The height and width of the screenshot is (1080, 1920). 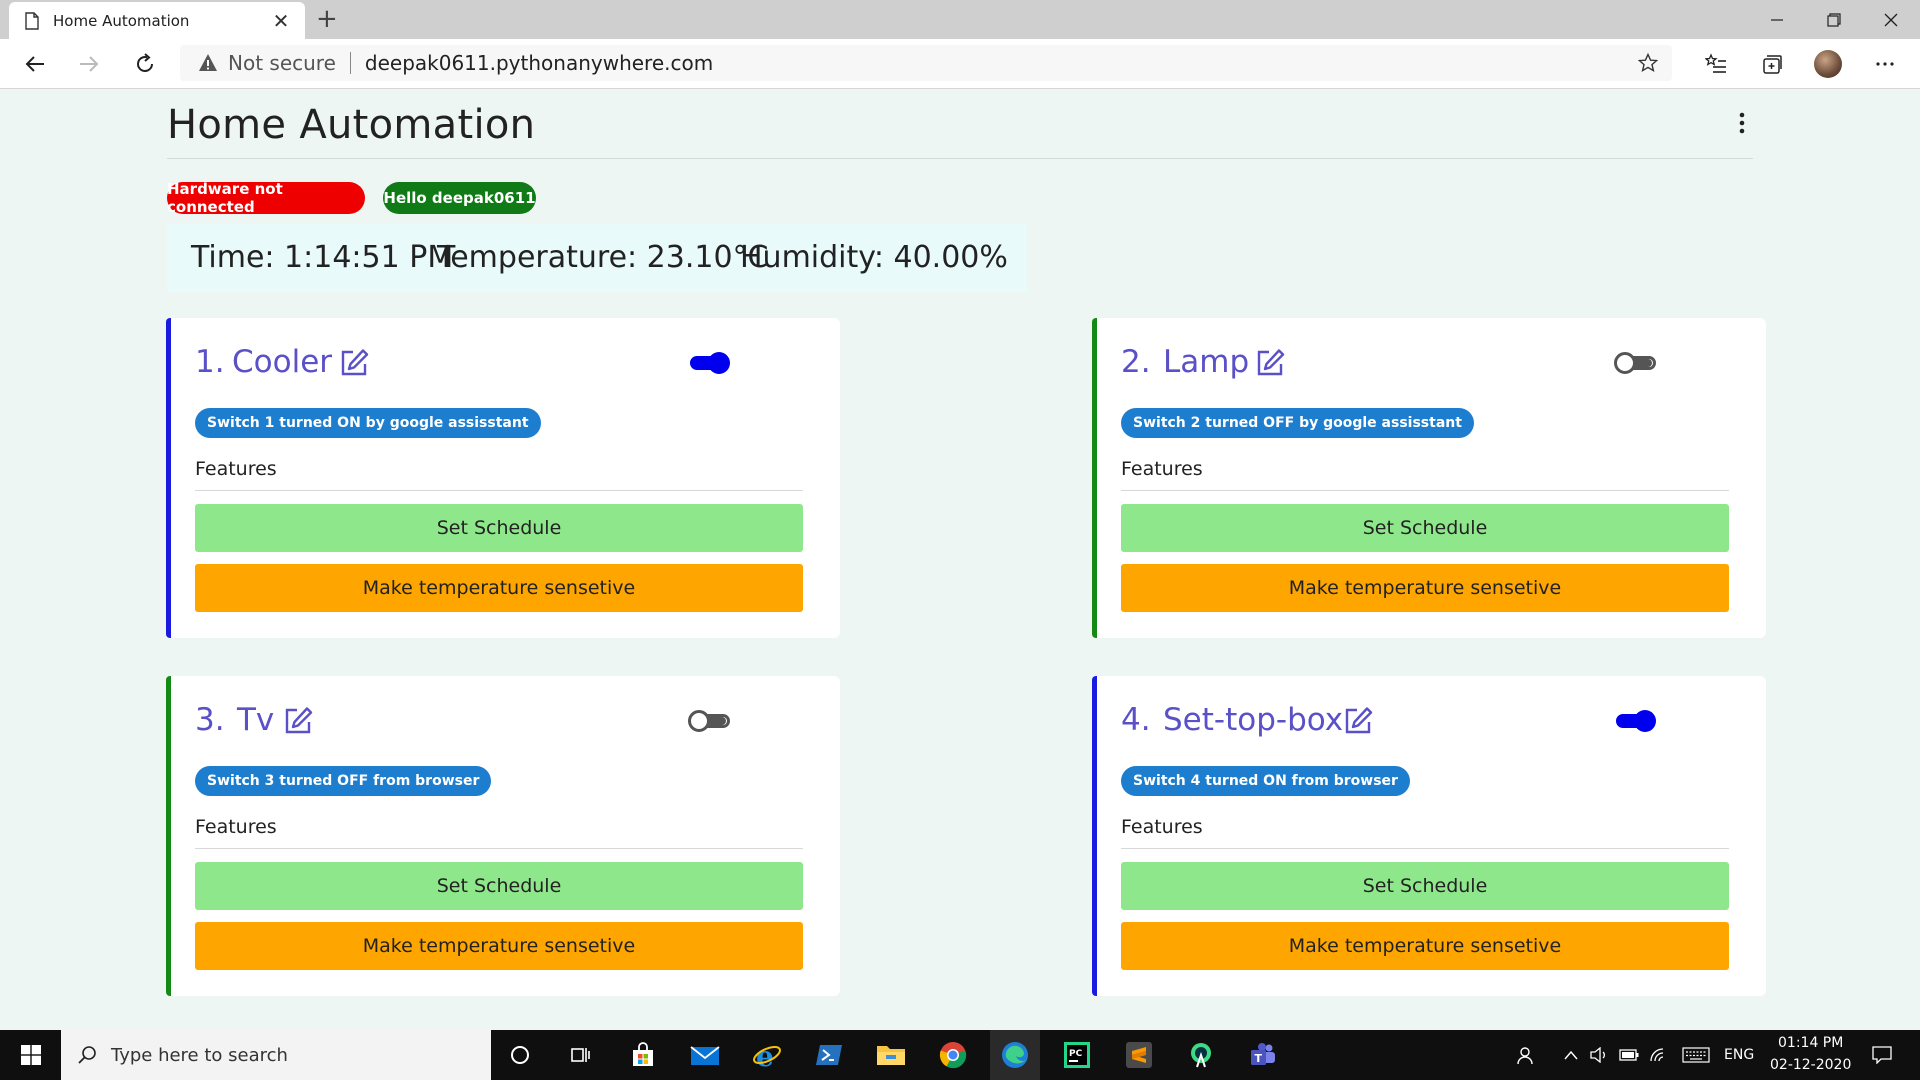 I want to click on humidity-readout: Humidity: 40.00%, so click(x=874, y=257).